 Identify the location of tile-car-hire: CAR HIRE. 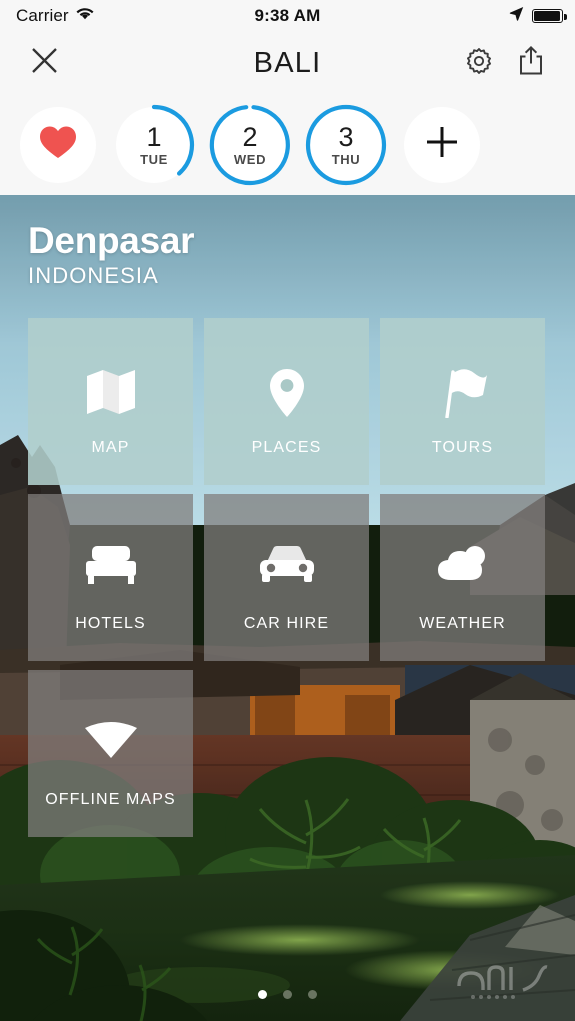
(286, 577).